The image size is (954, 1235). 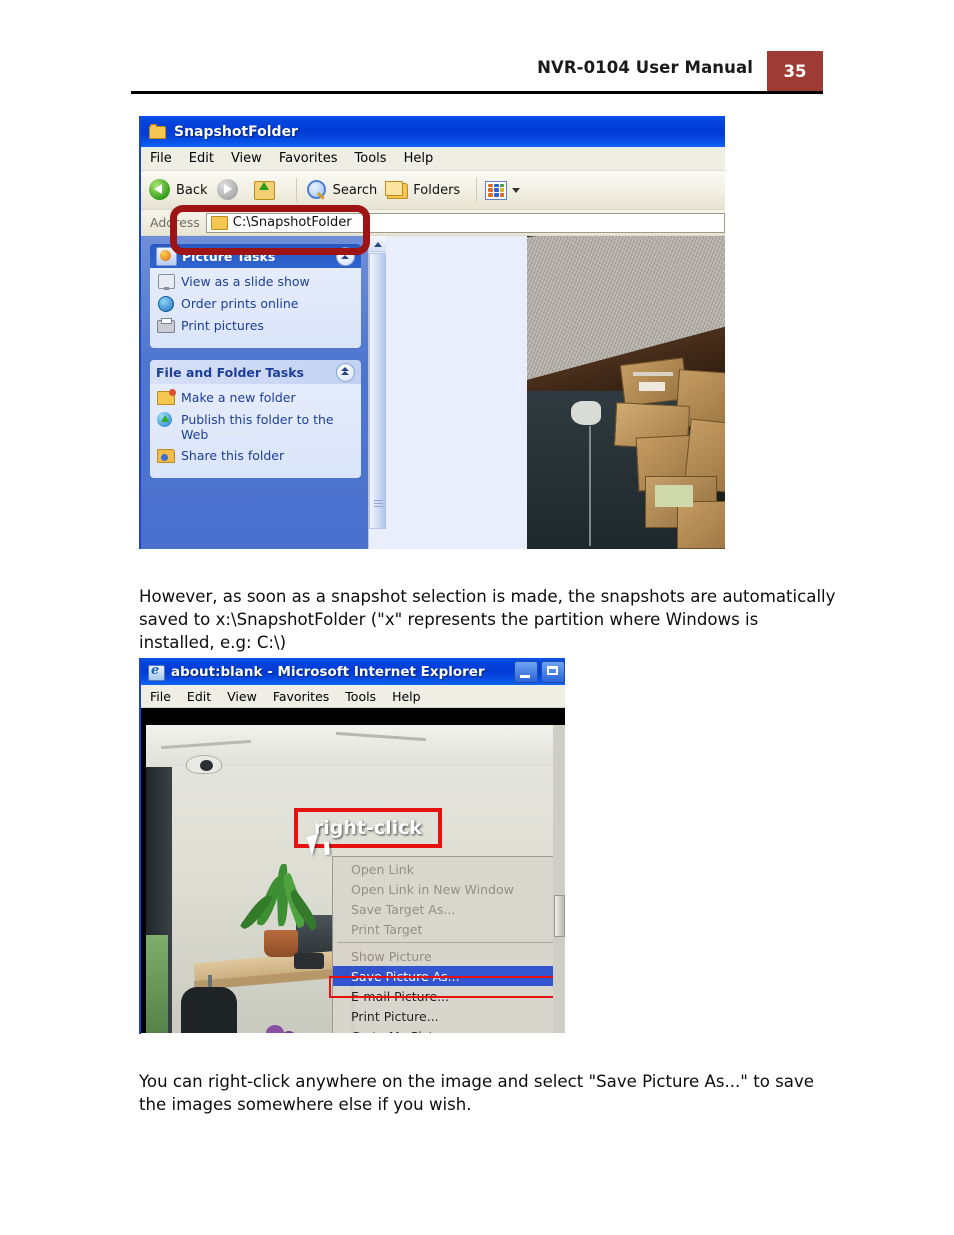 What do you see at coordinates (160, 190) in the screenshot?
I see `back-arrow-icon` at bounding box center [160, 190].